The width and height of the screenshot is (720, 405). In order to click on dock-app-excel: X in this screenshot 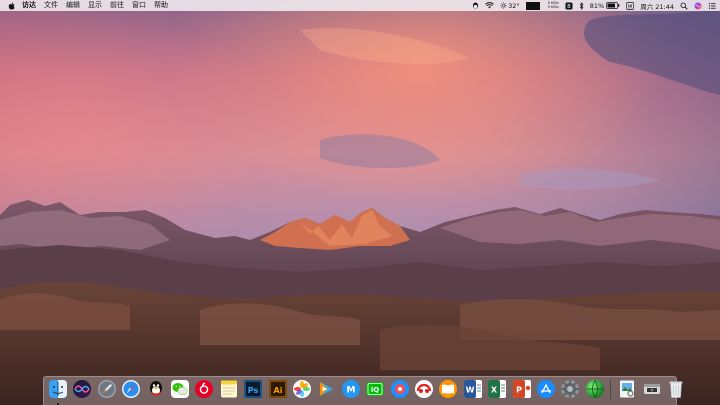, I will do `click(497, 389)`.